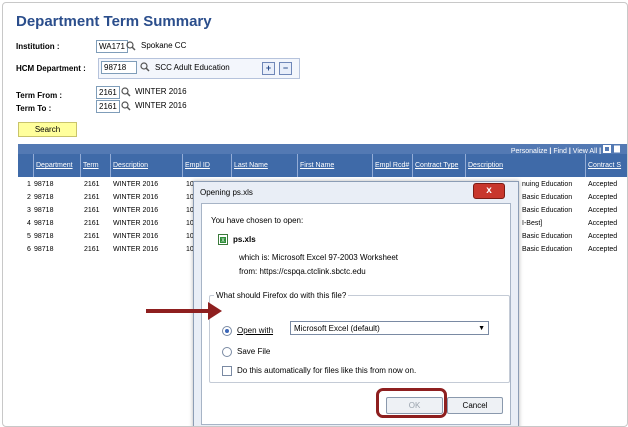  Describe the element at coordinates (335, 165) in the screenshot. I see `col-first-name: First Name` at that location.